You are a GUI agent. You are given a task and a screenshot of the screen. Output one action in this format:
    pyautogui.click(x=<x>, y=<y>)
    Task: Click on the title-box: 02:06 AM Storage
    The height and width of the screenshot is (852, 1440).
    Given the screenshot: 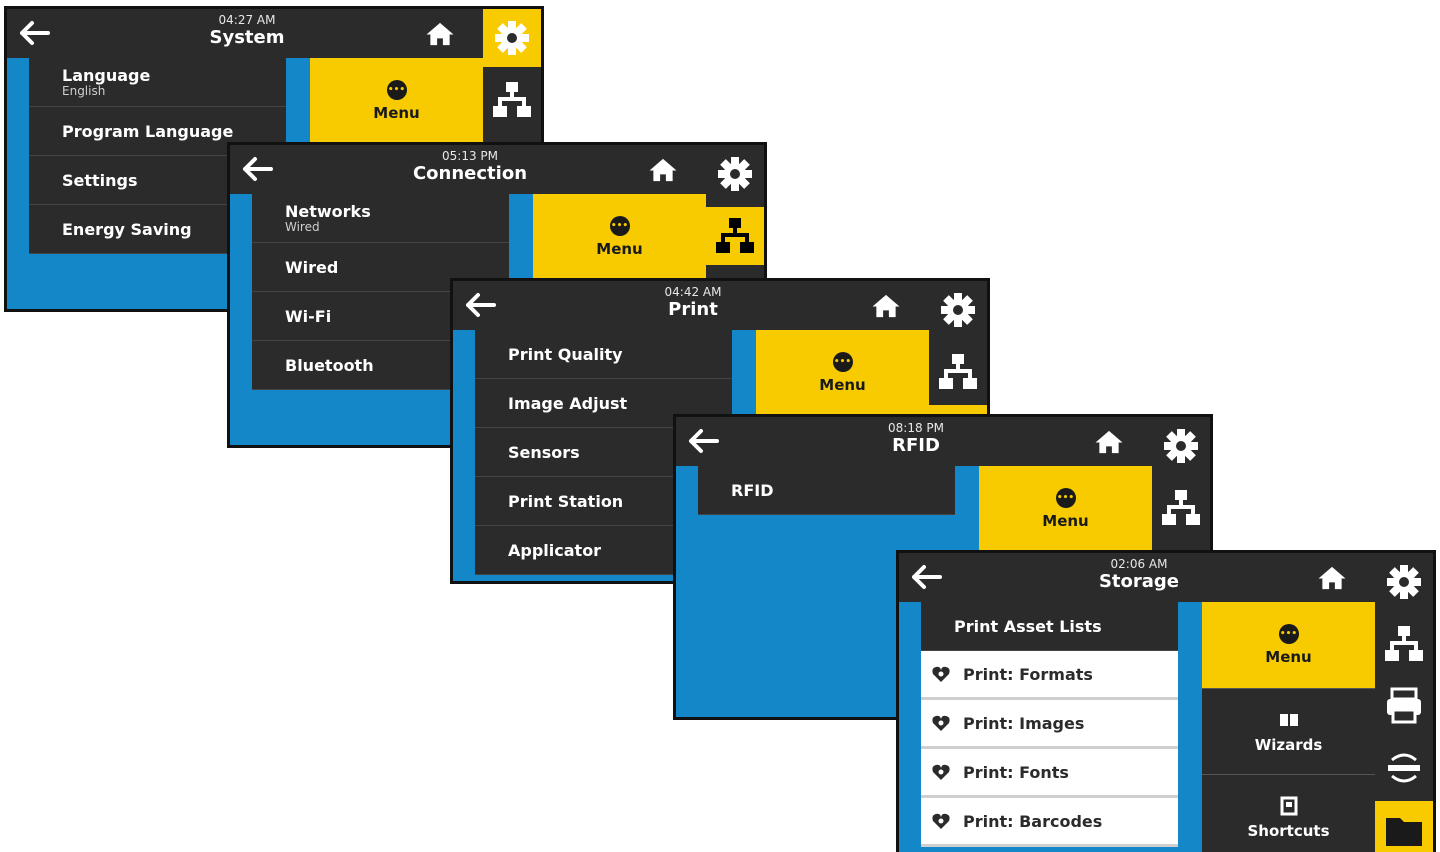 What is the action you would take?
    pyautogui.click(x=1139, y=575)
    